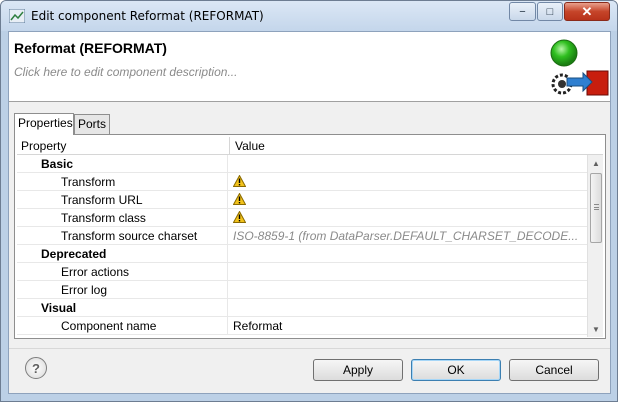  Describe the element at coordinates (92, 124) in the screenshot. I see `tab-ports: Ports` at that location.